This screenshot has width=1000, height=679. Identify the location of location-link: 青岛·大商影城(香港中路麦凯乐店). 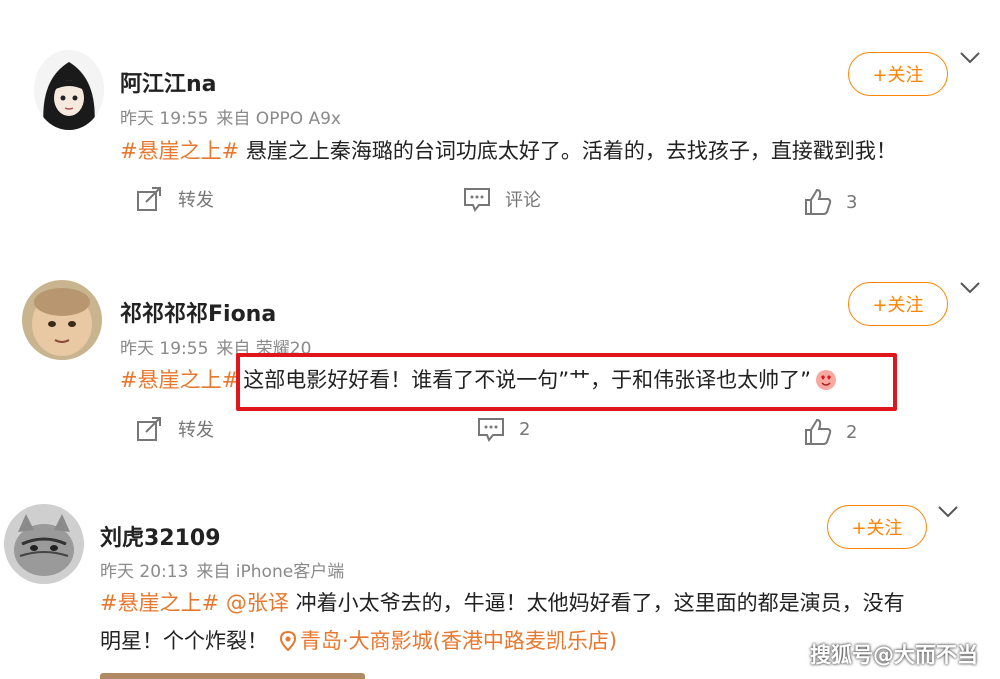
(448, 641).